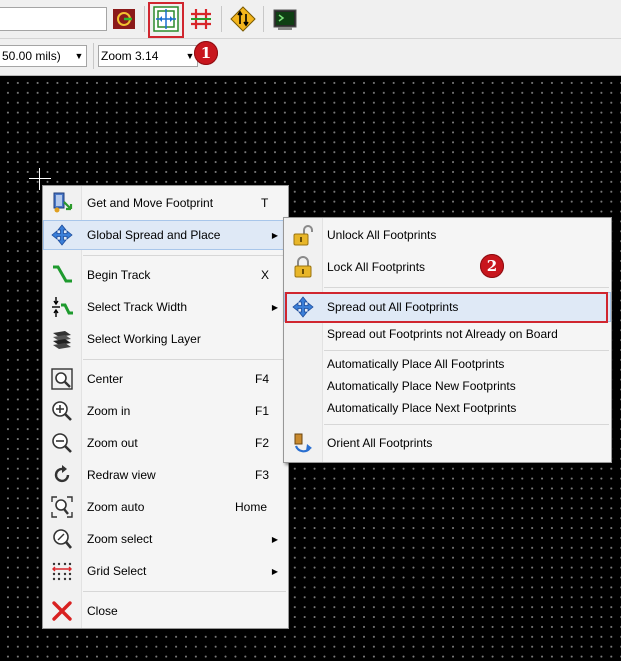  I want to click on zoom-out-icon, so click(62, 443).